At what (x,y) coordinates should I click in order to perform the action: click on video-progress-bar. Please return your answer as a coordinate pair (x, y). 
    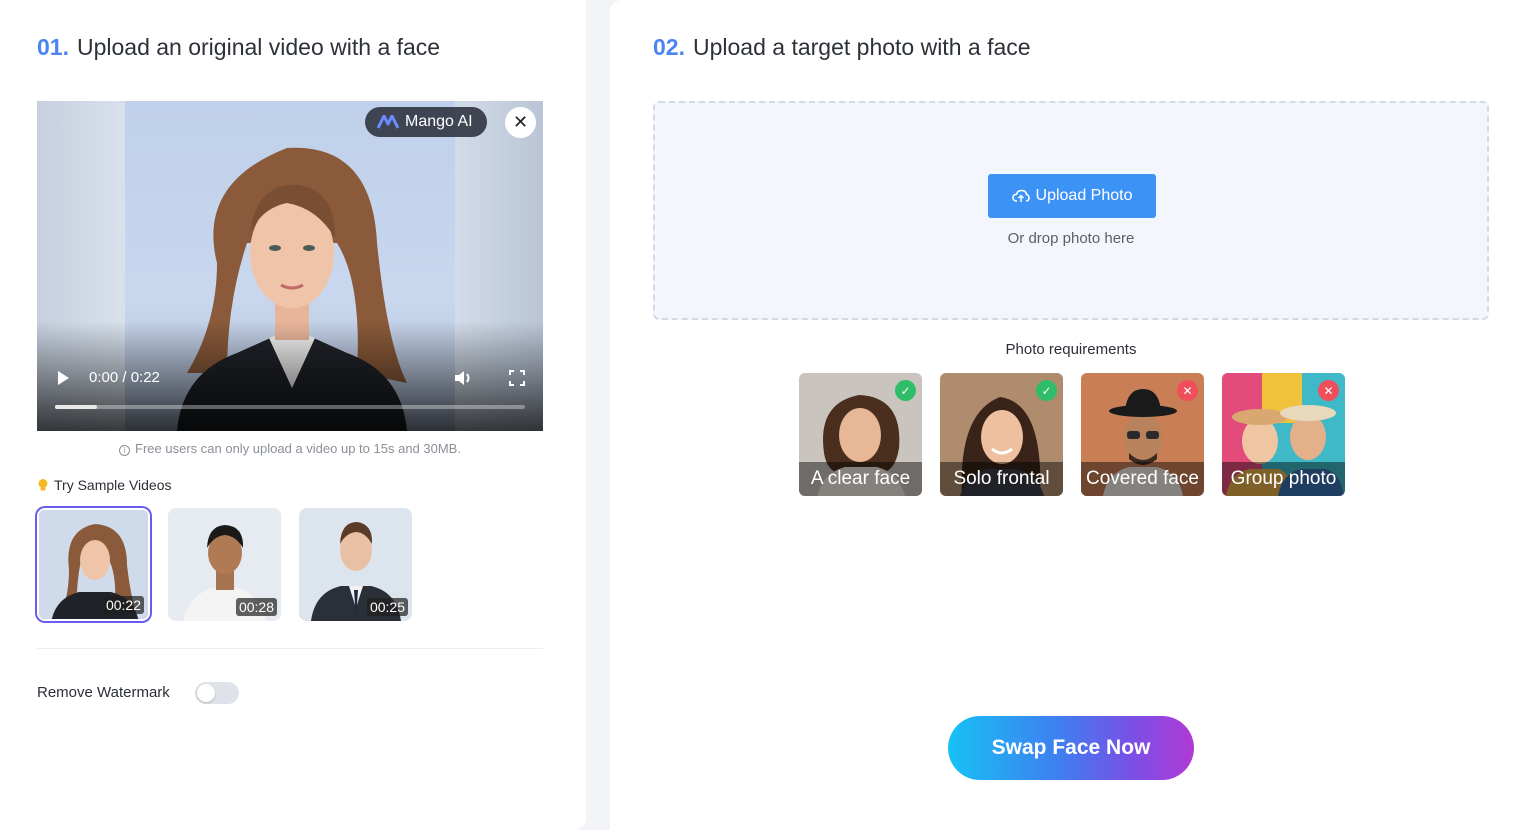
    Looking at the image, I should click on (290, 407).